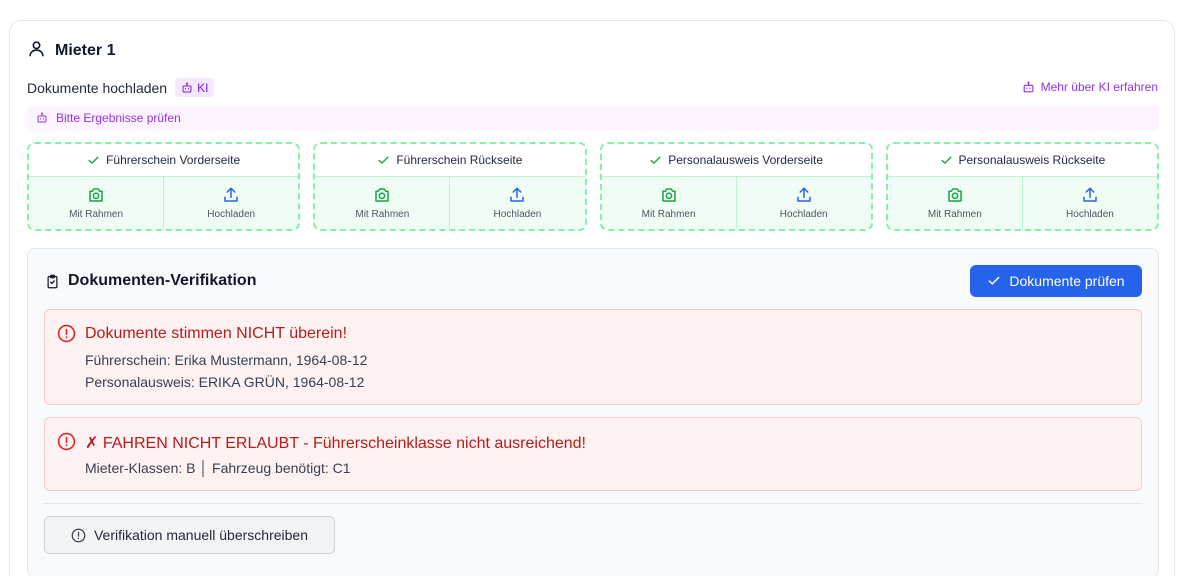  What do you see at coordinates (36, 51) in the screenshot?
I see `user-icon` at bounding box center [36, 51].